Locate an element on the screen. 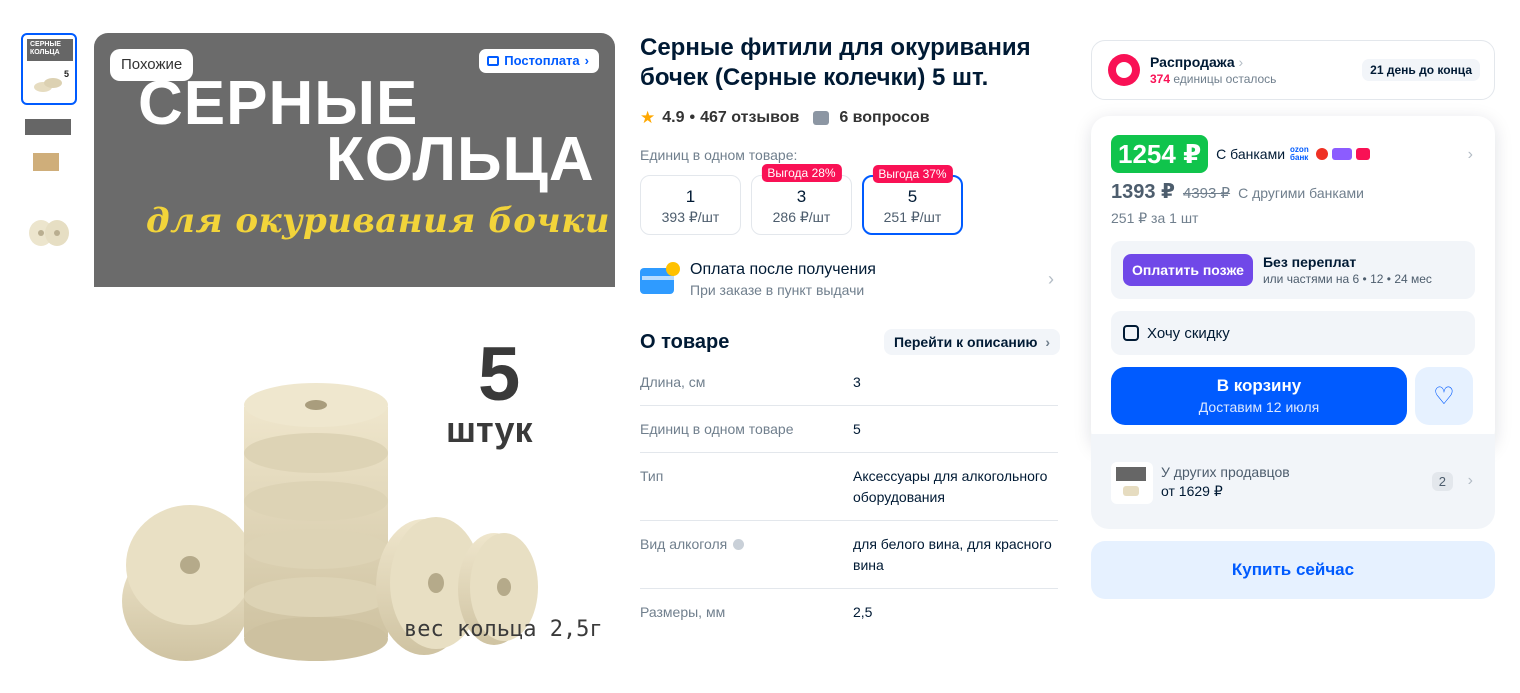 This screenshot has width=1520, height=693. want-discount-button: Хочу скидку is located at coordinates (1293, 333).